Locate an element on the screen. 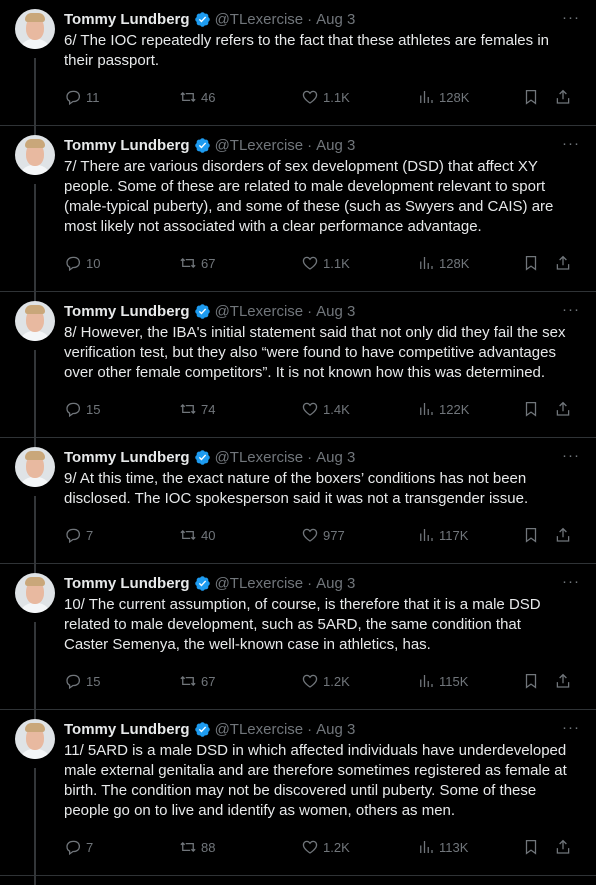 This screenshot has height=885, width=596. views-button: 113K is located at coordinates (469, 847).